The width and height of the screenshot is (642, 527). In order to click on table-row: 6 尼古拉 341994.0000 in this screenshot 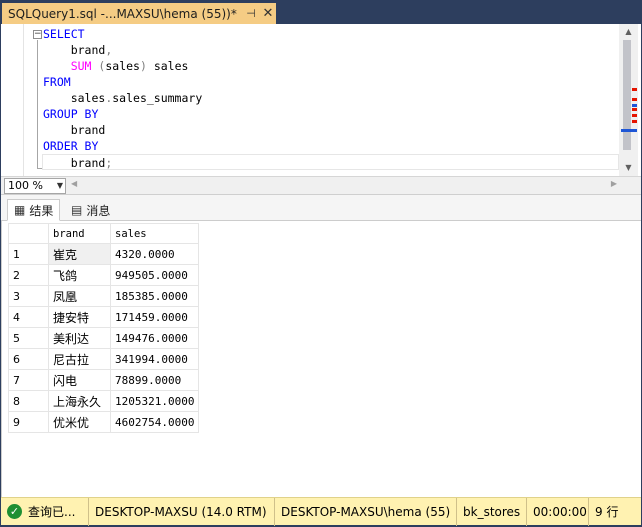, I will do `click(104, 359)`.